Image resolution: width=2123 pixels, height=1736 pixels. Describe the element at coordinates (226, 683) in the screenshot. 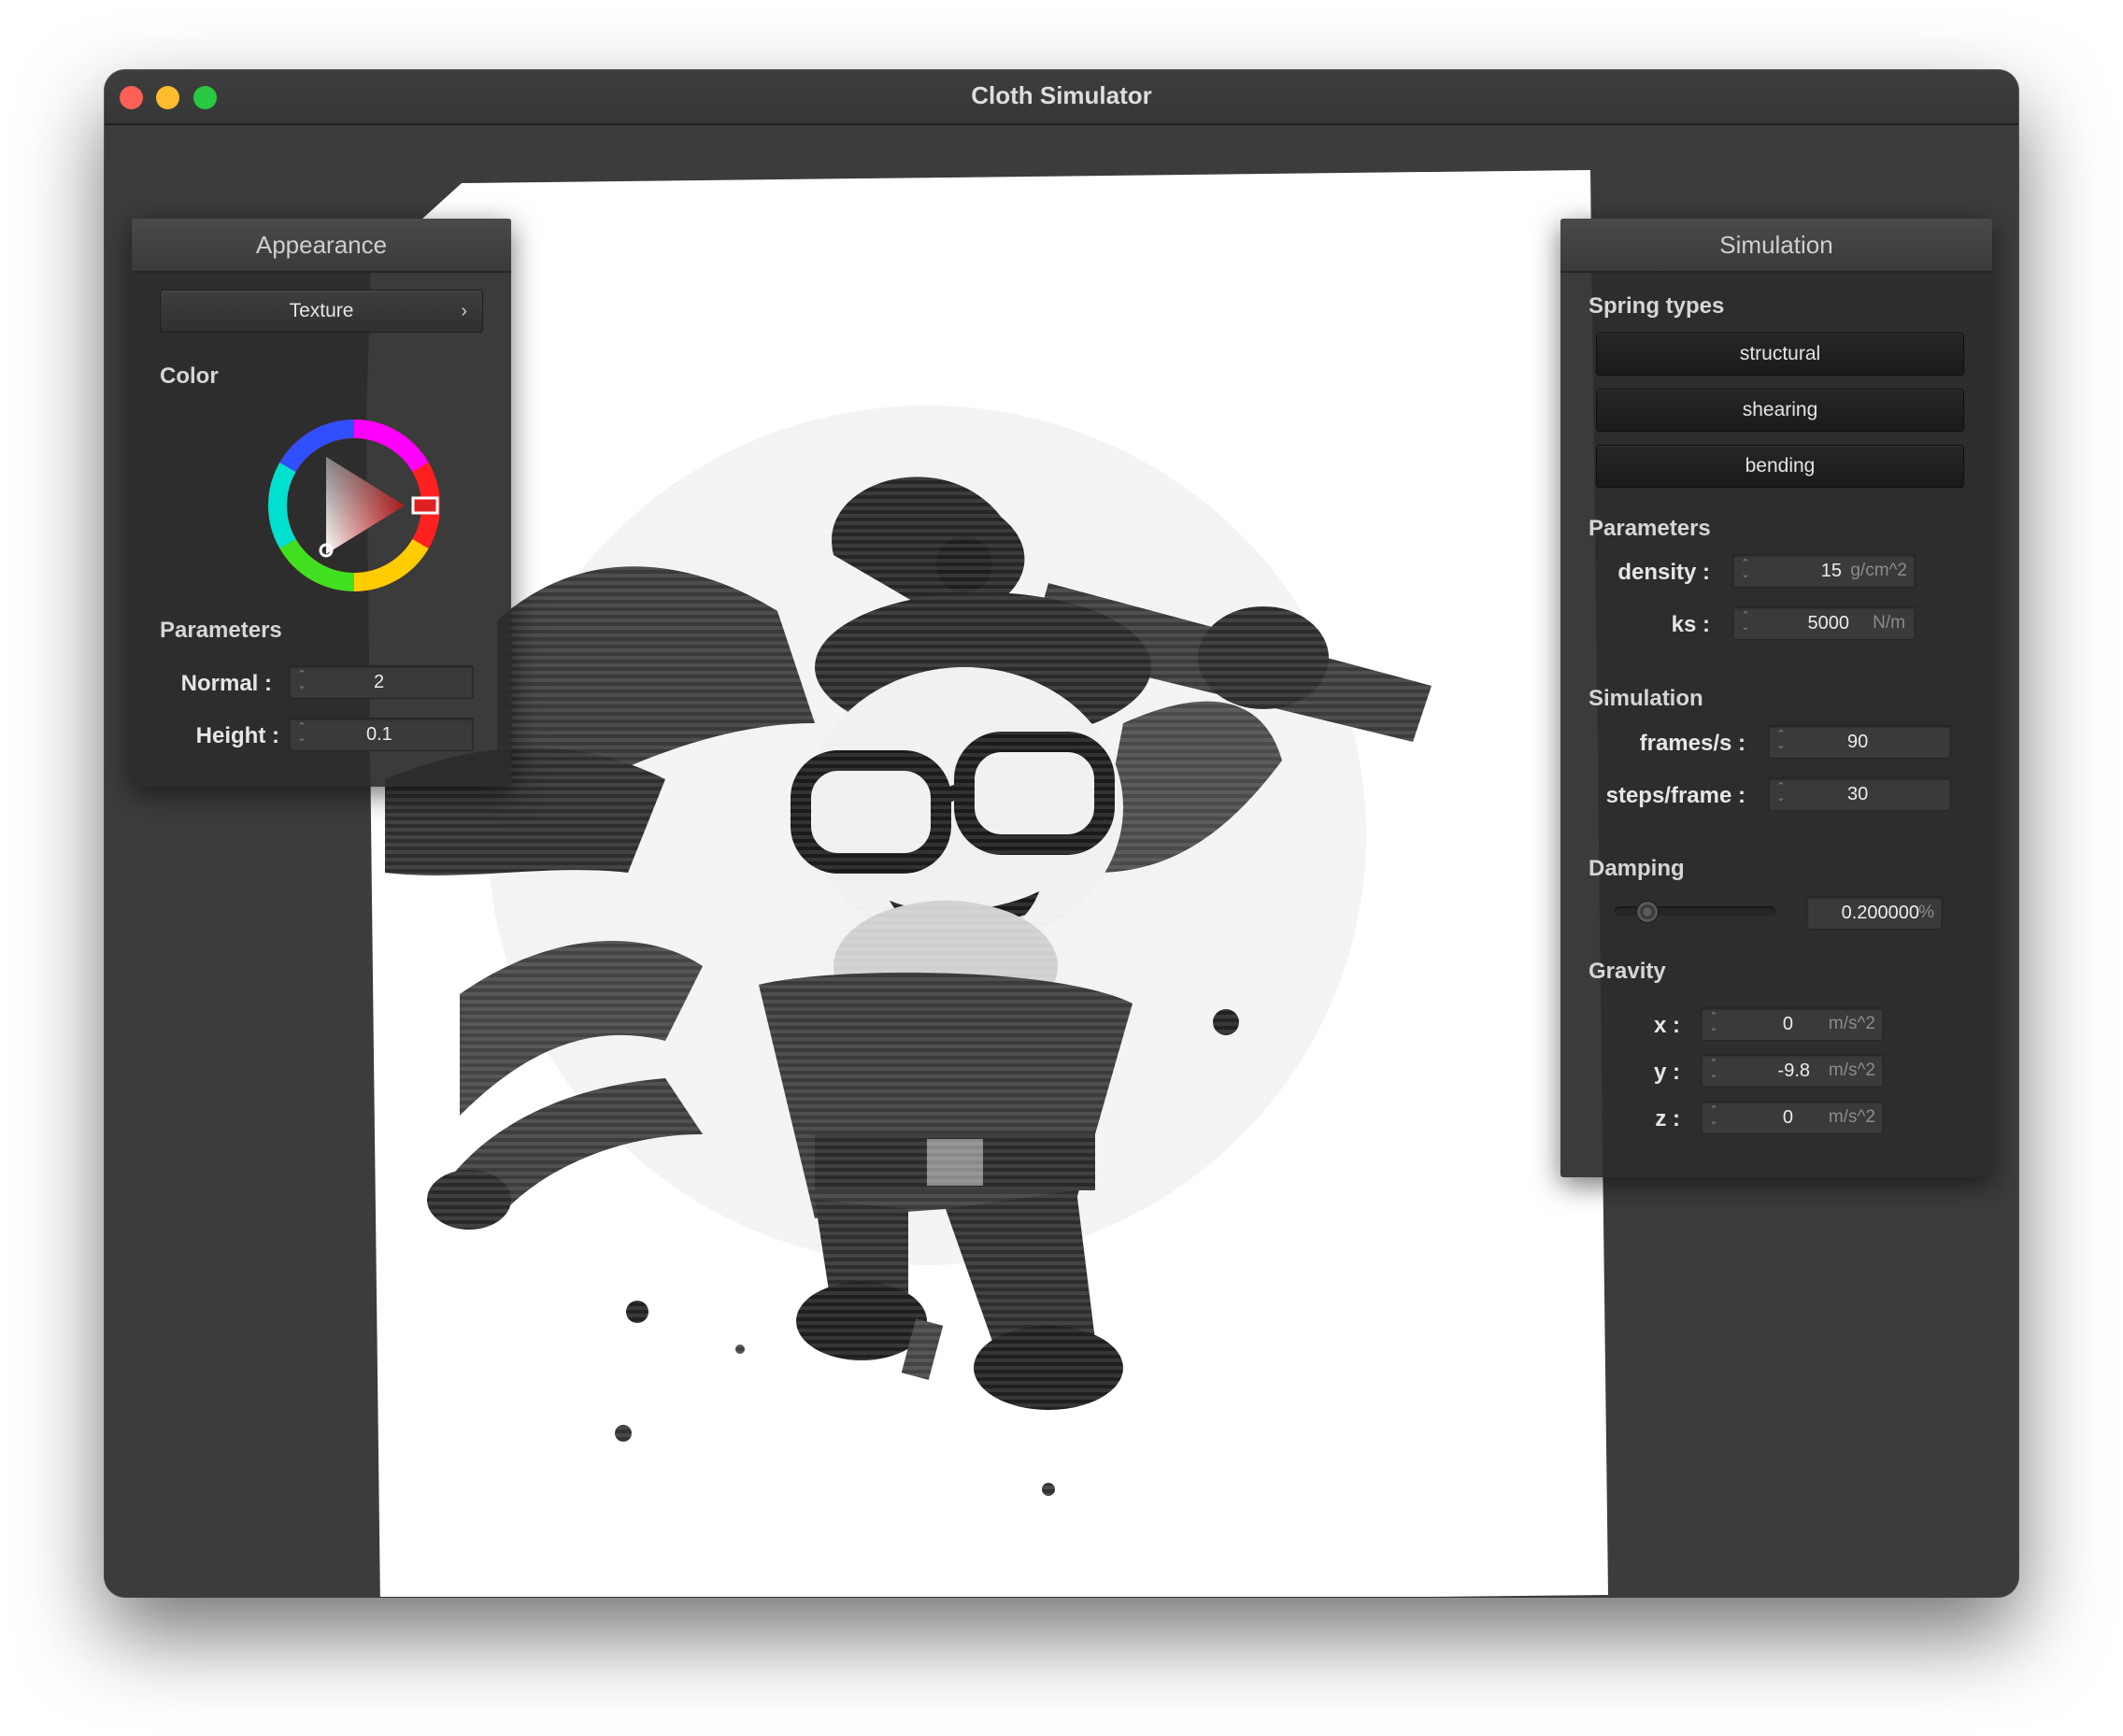

I see `normal-label: Normal :` at that location.